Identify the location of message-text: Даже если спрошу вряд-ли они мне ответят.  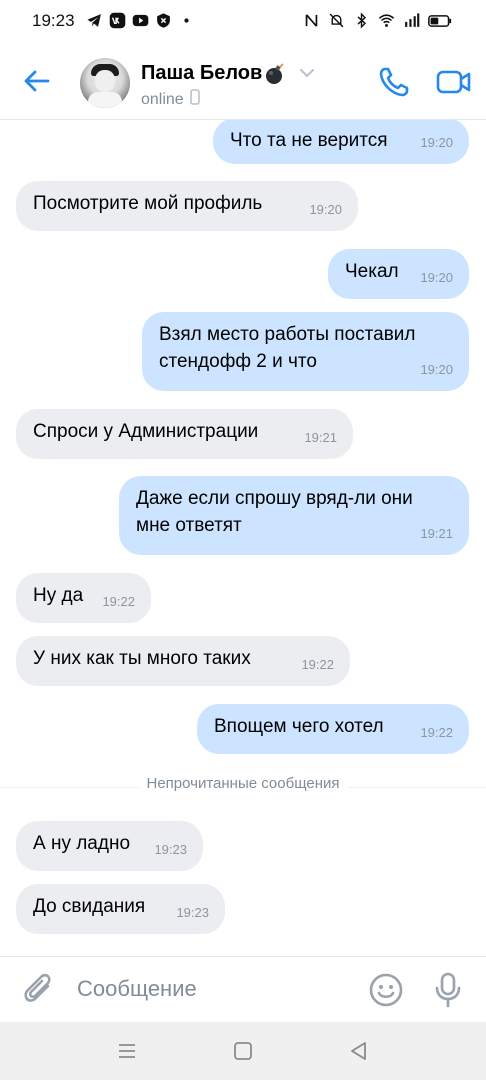
(274, 512).